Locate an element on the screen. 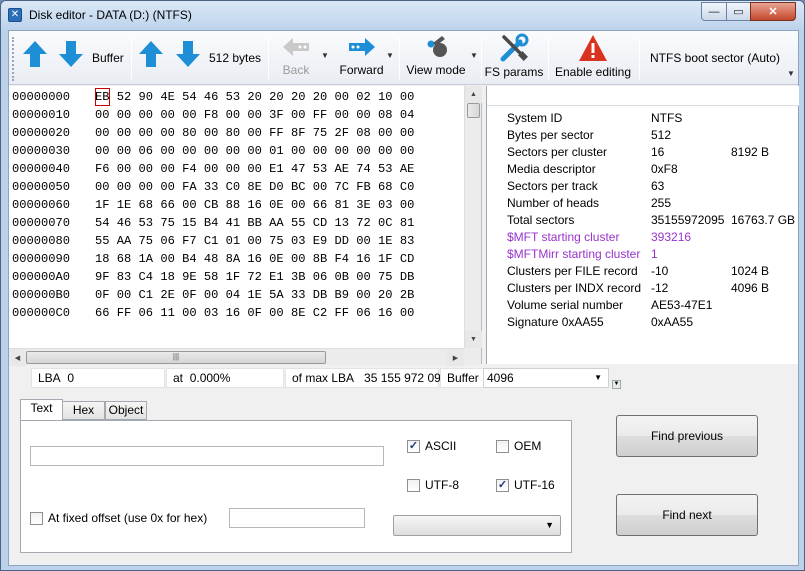  encoding-combo: ▼ is located at coordinates (477, 525).